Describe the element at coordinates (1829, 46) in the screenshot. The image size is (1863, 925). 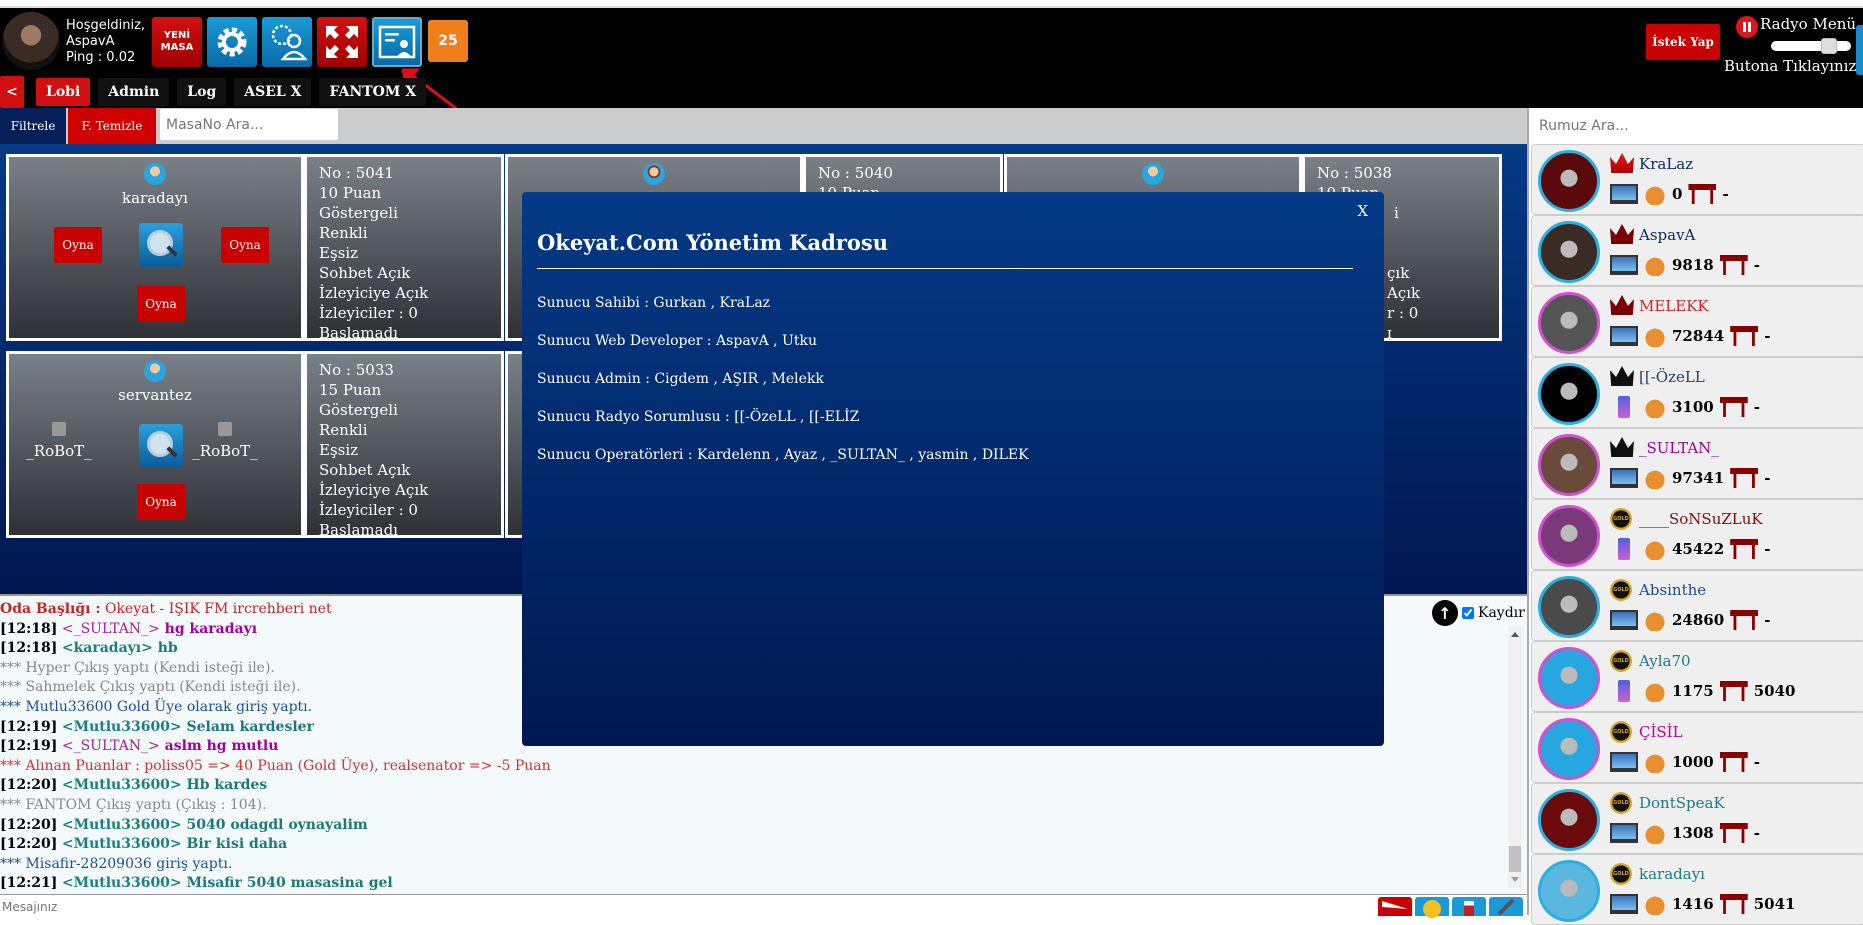
I see `radio-volume-knob` at that location.